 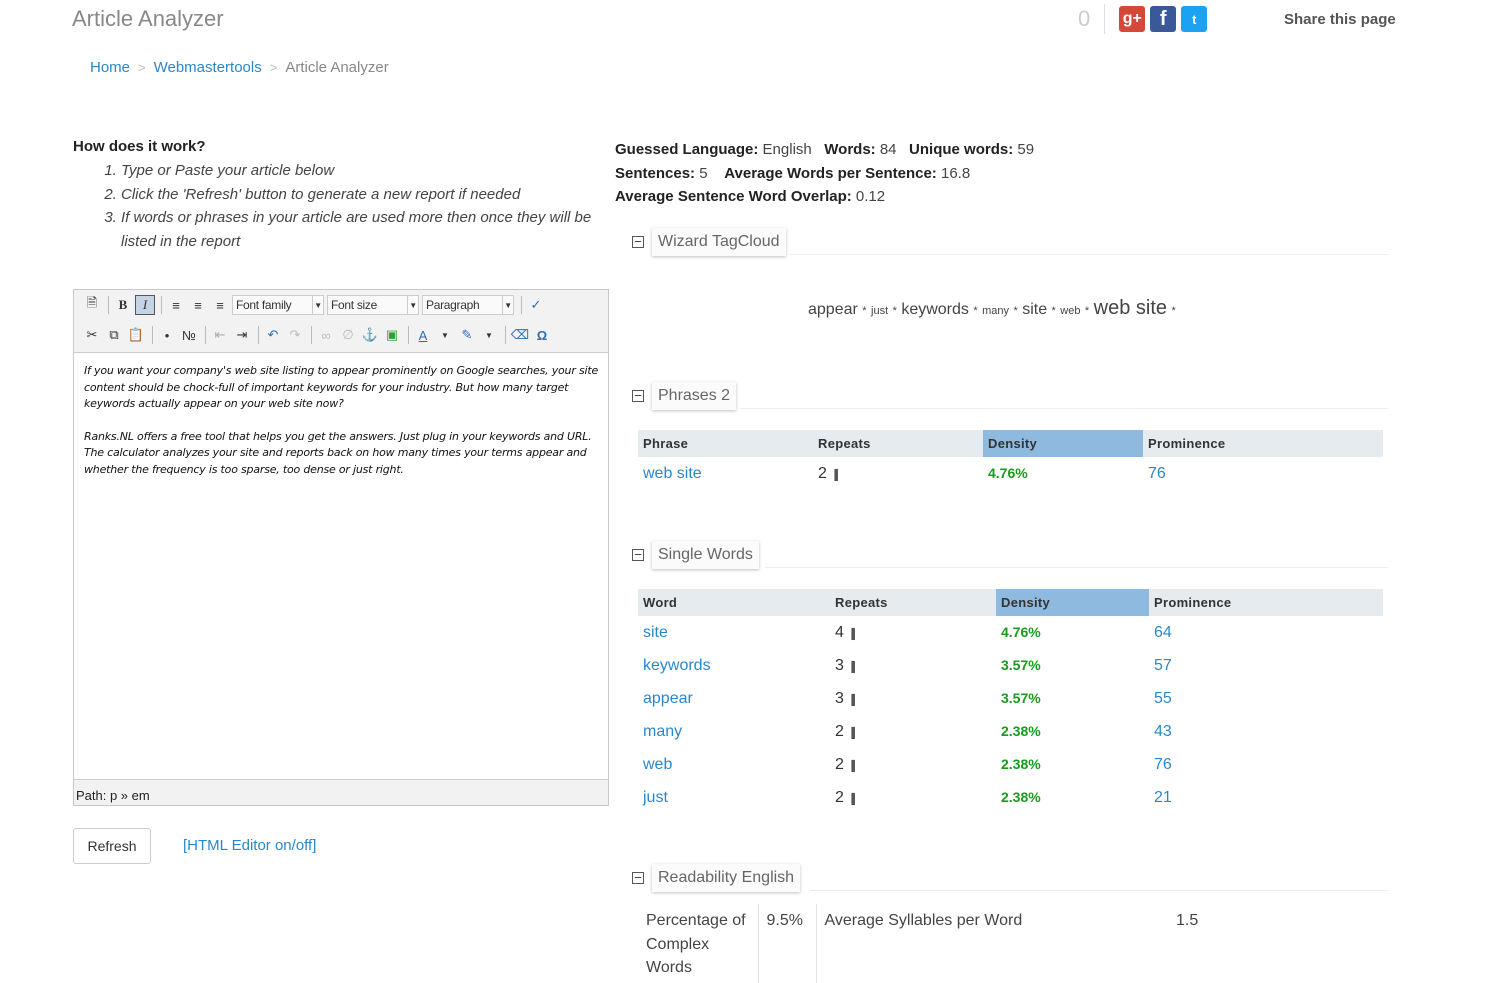 I want to click on prominence-link: 43, so click(x=1163, y=731).